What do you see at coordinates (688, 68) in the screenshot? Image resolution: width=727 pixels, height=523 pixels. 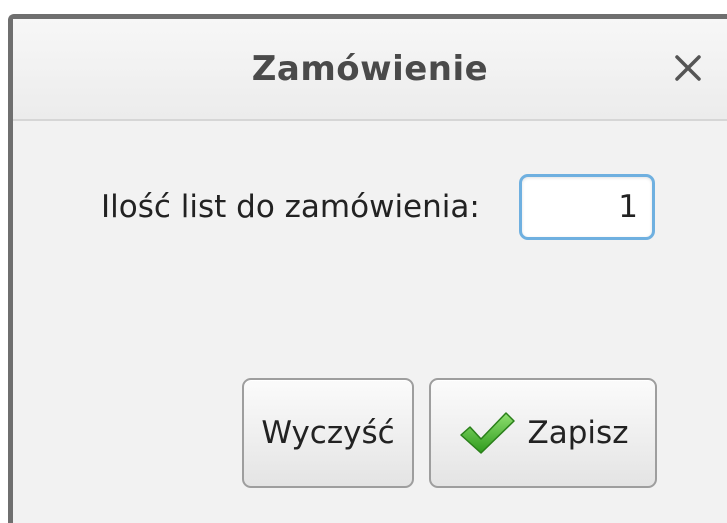 I see `close-icon` at bounding box center [688, 68].